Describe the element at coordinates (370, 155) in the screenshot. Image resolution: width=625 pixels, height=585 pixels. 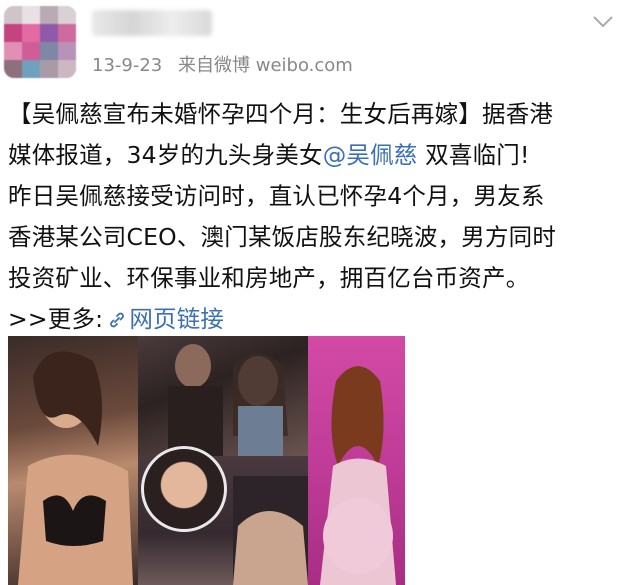
I see `mention-link: @吴佩慈` at that location.